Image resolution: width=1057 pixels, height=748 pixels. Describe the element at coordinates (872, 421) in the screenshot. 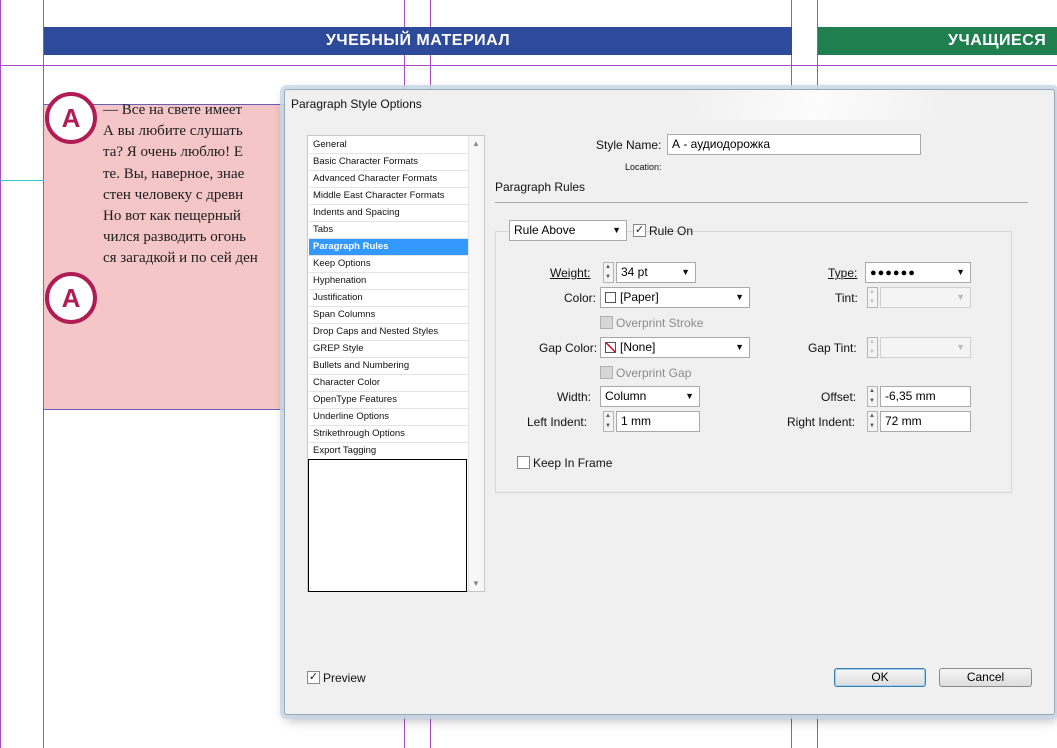

I see `right-indent-stepper: ▲ ▼` at that location.